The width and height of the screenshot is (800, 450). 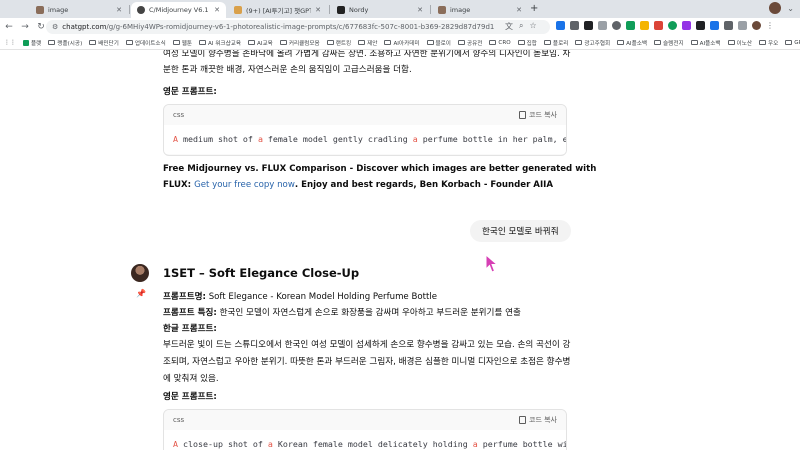 What do you see at coordinates (179, 185) in the screenshot?
I see `promo-prefix: FLUX:` at bounding box center [179, 185].